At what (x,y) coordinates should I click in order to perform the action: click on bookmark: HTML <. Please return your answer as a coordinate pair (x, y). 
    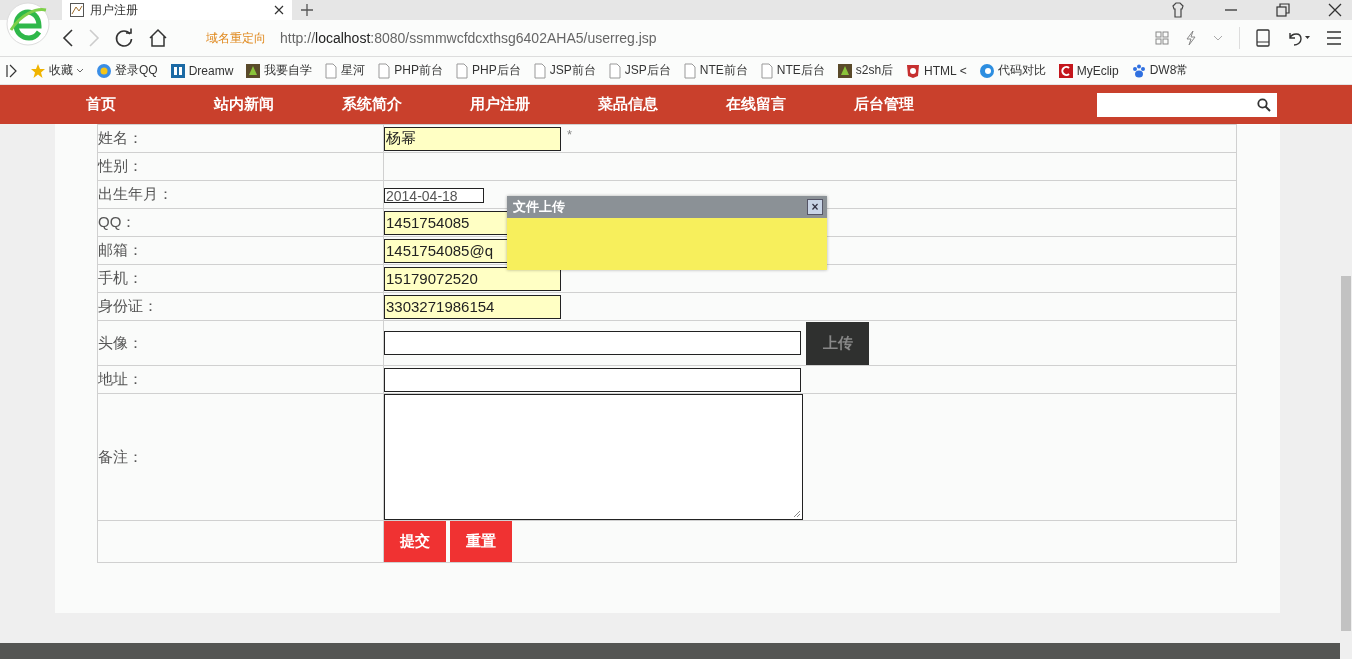
    Looking at the image, I should click on (936, 70).